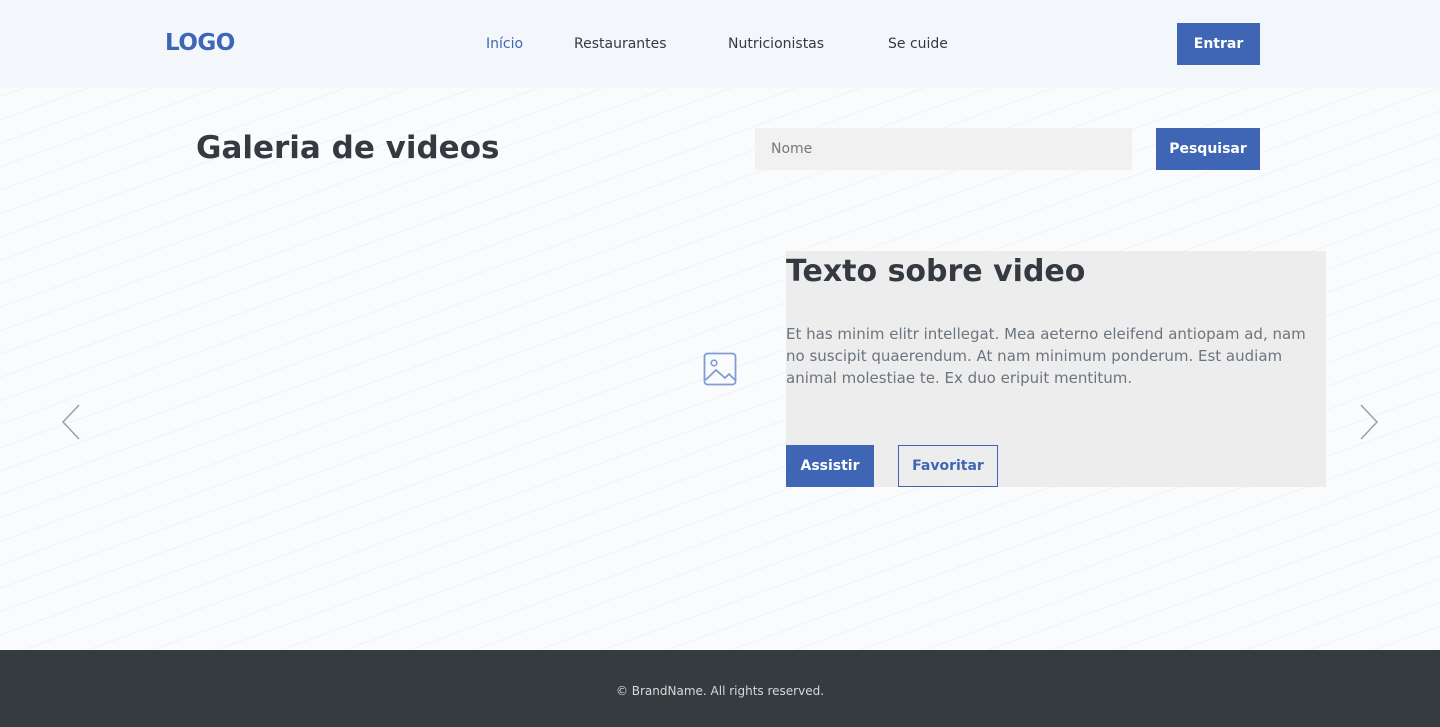 Image resolution: width=1440 pixels, height=727 pixels. Describe the element at coordinates (936, 271) in the screenshot. I see `video-title: Texto sobre video` at that location.